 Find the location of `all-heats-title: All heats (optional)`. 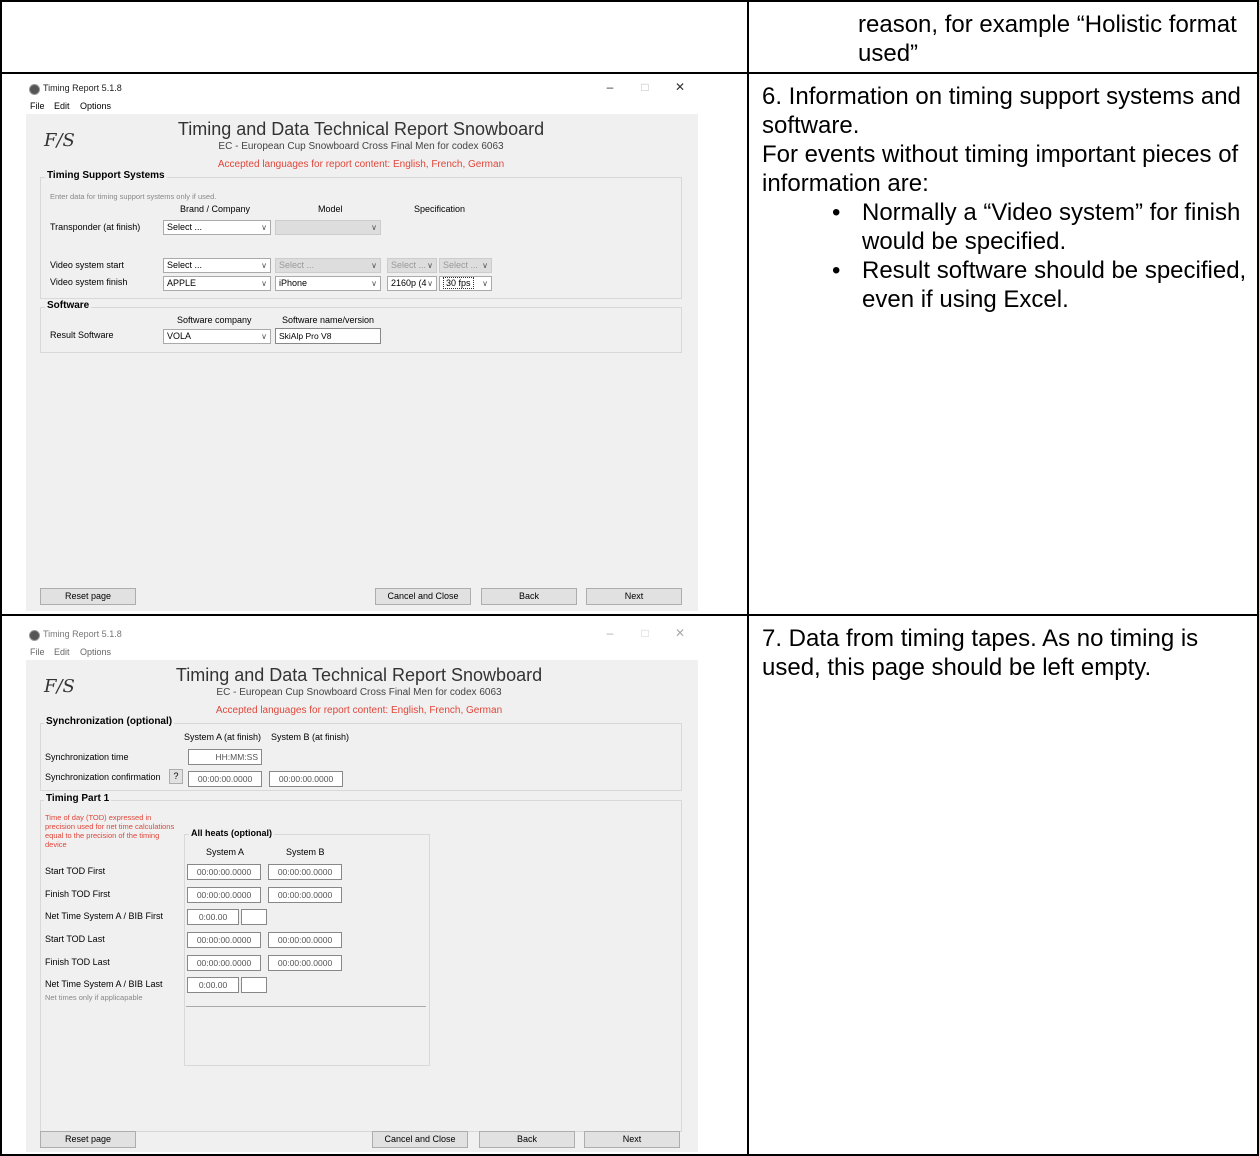

all-heats-title: All heats (optional) is located at coordinates (231, 833).